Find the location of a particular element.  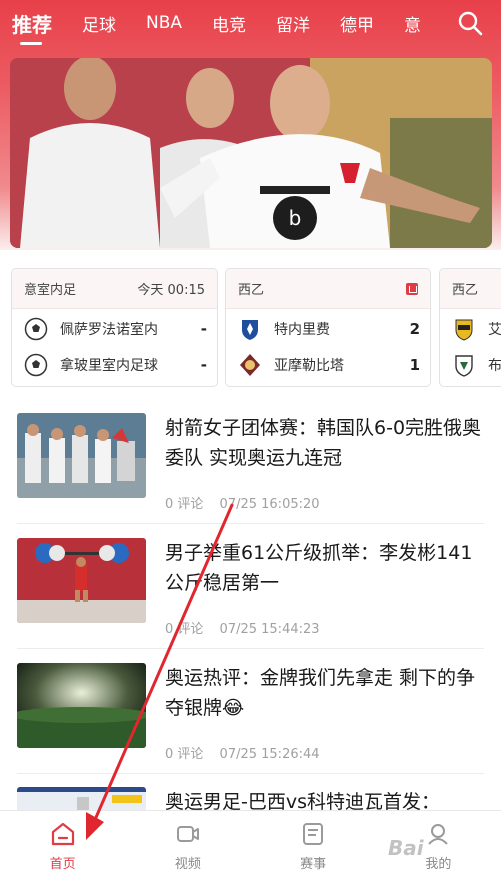

publish-time: 07/25 15:44:23 is located at coordinates (269, 629).